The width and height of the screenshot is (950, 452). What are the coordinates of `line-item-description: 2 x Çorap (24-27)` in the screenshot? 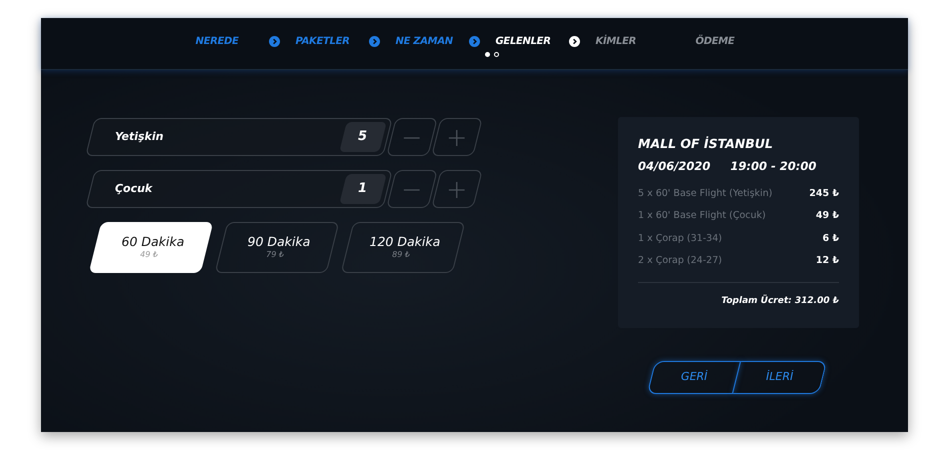 It's located at (680, 261).